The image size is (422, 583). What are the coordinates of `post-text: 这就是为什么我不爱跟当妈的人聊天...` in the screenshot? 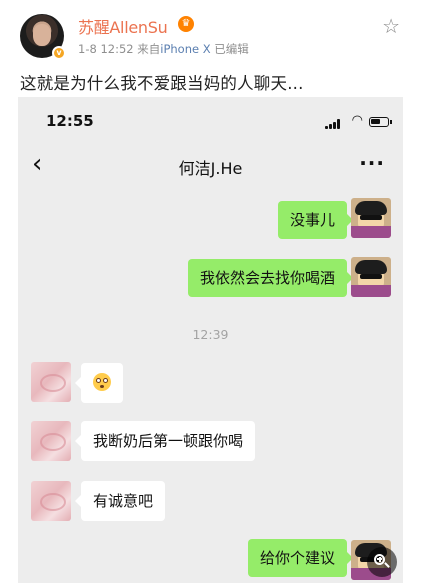 It's located at (162, 83).